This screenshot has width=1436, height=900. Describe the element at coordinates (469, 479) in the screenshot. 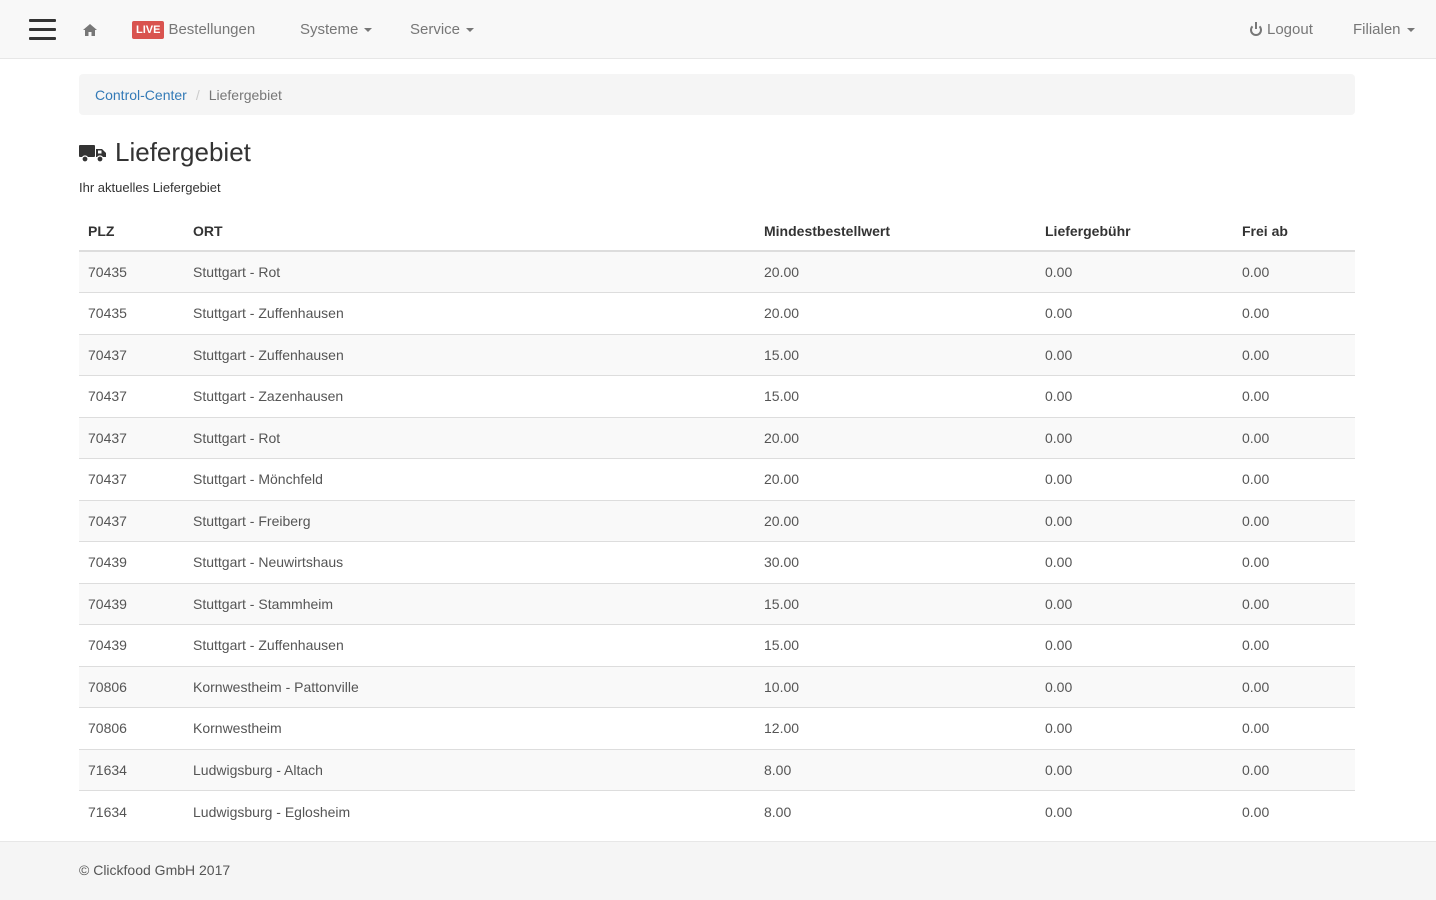

I see `cell-ort: Stuttgart - Mönchfeld` at that location.